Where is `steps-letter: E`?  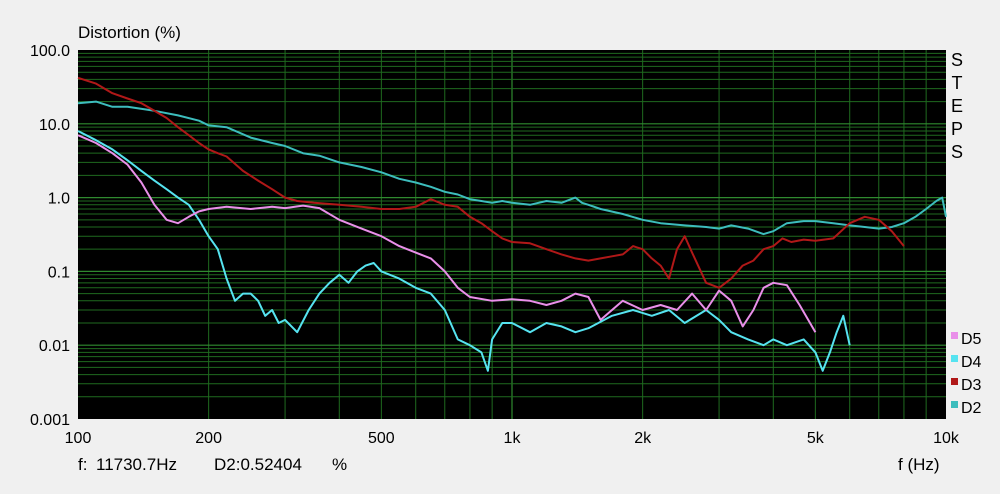
steps-letter: E is located at coordinates (957, 106).